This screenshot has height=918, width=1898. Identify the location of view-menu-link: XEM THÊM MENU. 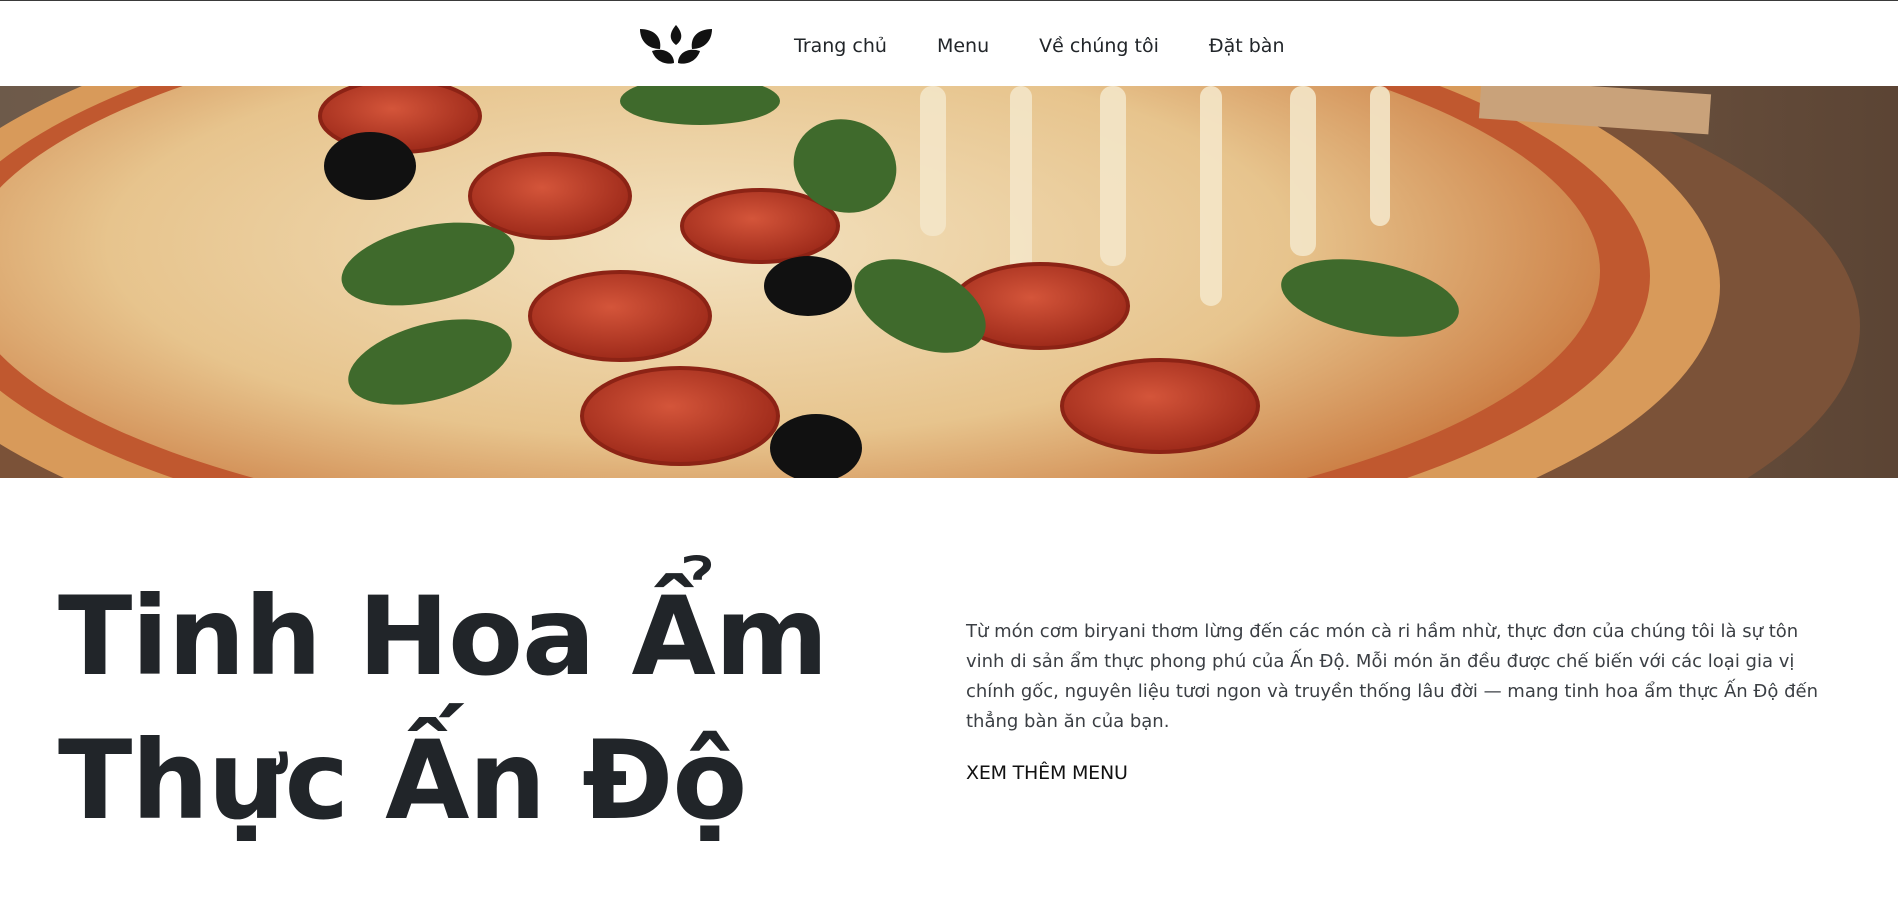
(1047, 773).